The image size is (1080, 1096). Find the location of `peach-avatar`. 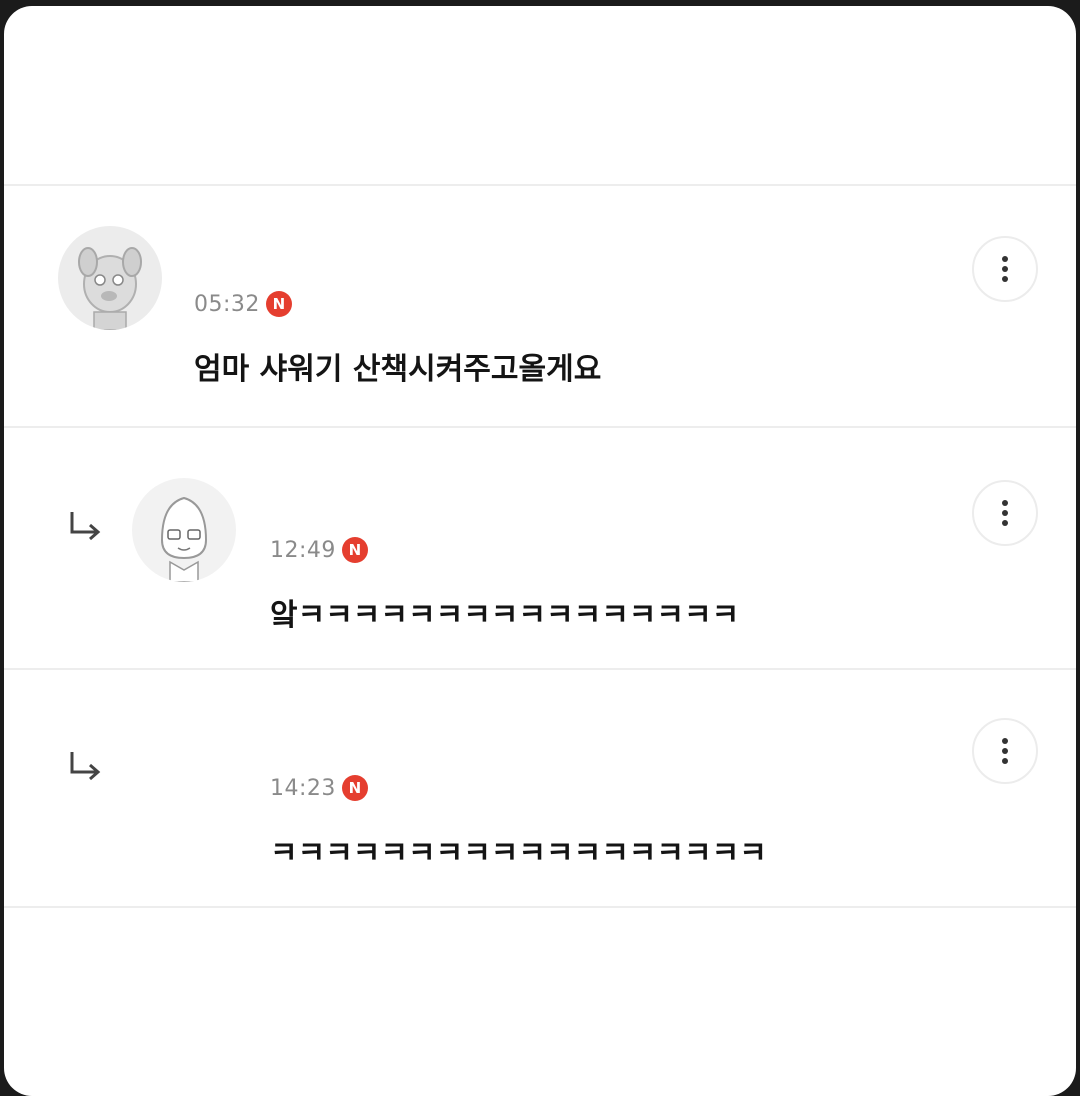

peach-avatar is located at coordinates (184, 530).